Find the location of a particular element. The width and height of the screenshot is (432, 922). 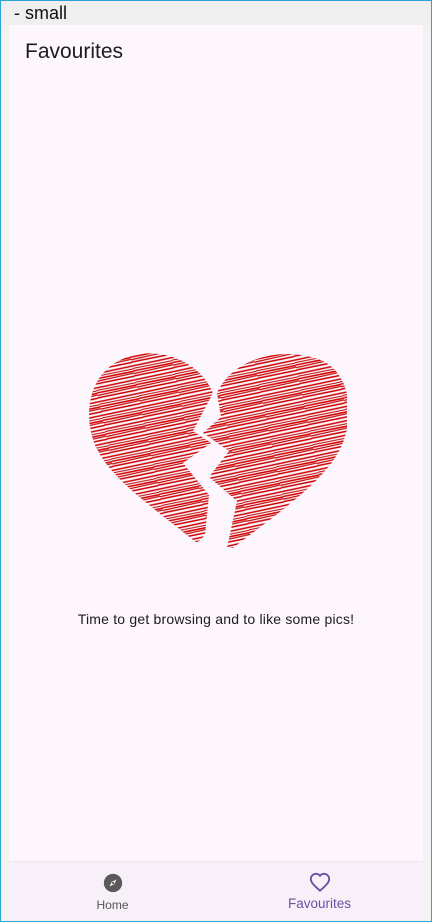

nav-label-favourites: Favourites is located at coordinates (319, 903).